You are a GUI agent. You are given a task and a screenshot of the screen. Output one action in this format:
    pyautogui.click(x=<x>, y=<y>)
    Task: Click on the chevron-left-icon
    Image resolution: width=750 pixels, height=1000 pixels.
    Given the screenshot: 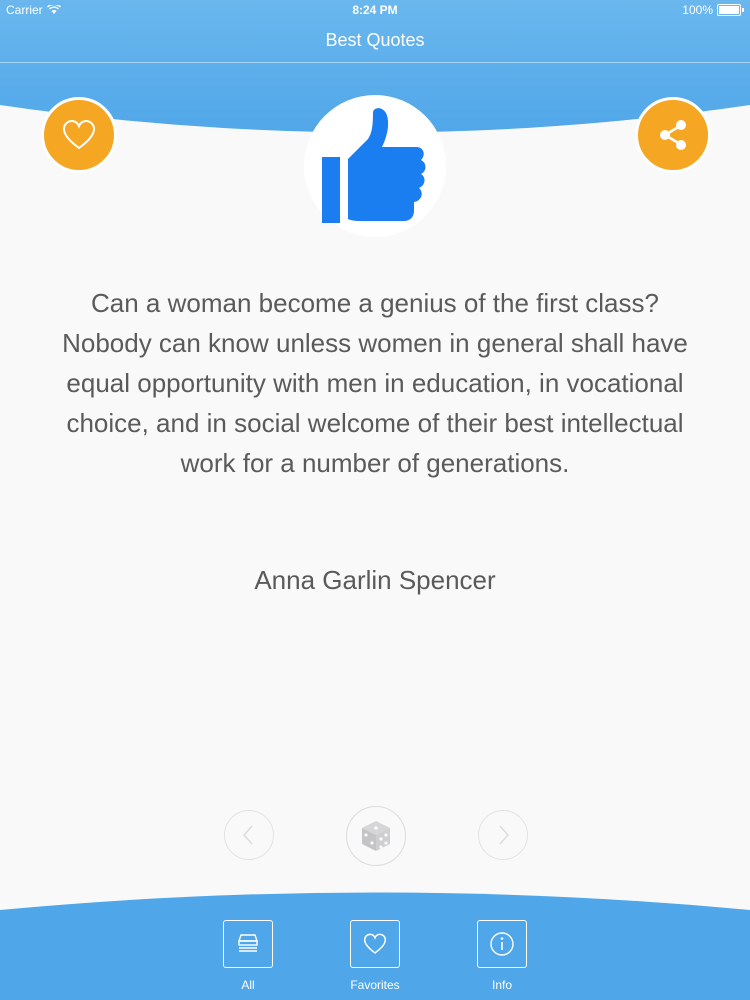 What is the action you would take?
    pyautogui.click(x=247, y=835)
    